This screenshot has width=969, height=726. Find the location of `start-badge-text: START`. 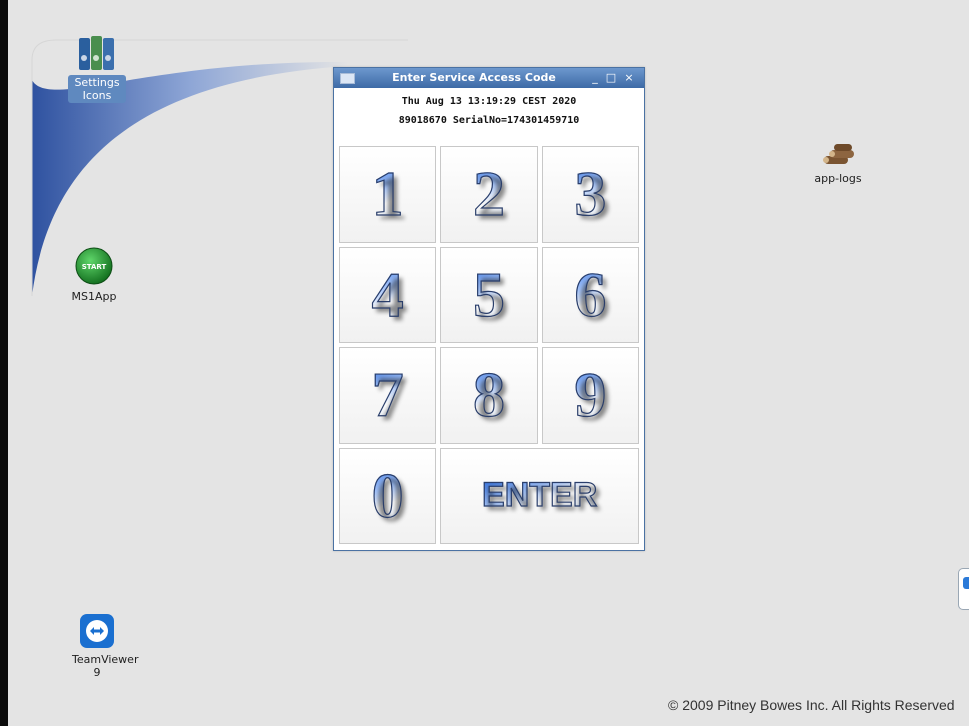

start-badge-text: START is located at coordinates (94, 267).